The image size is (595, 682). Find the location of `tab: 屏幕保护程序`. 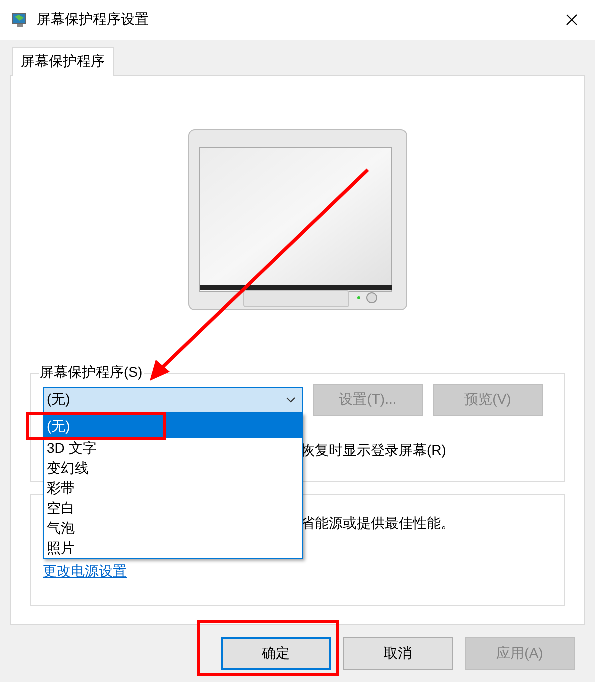

tab: 屏幕保护程序 is located at coordinates (63, 61).